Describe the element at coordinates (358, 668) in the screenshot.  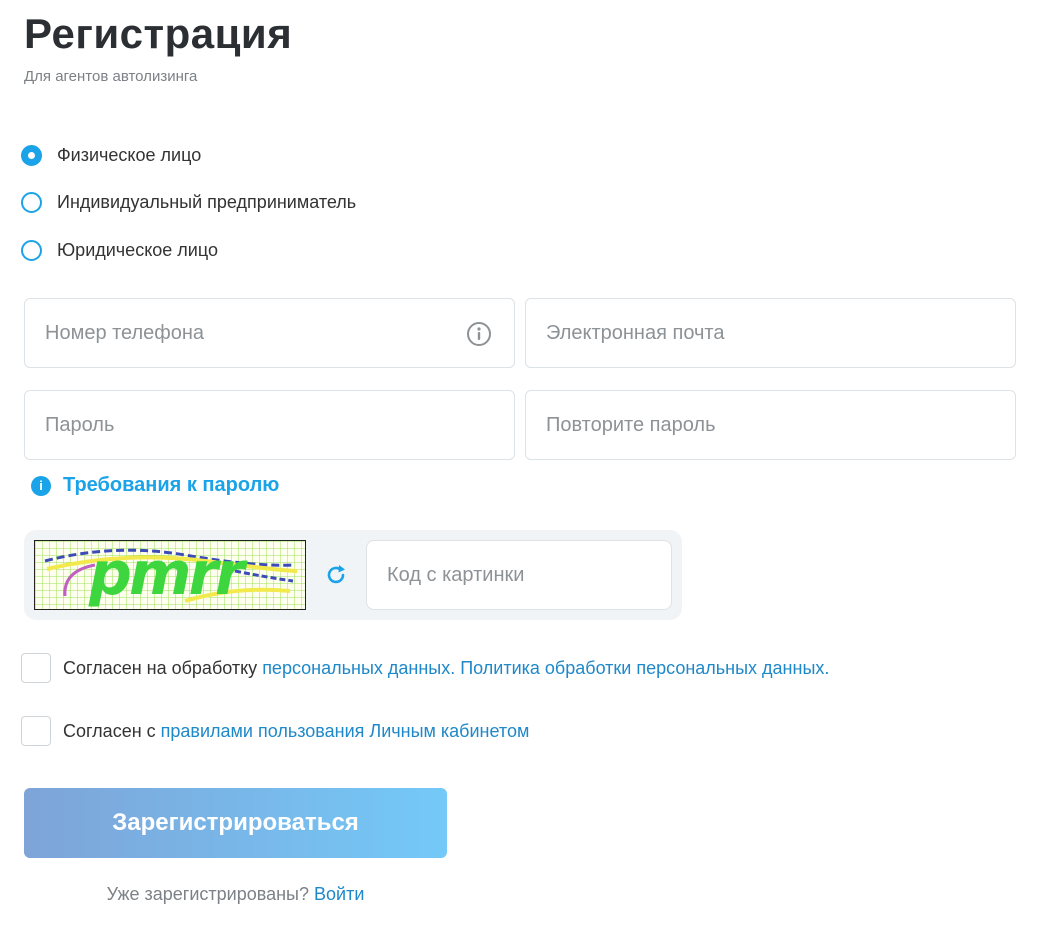
I see `personal-data-link: персональных данных.` at that location.